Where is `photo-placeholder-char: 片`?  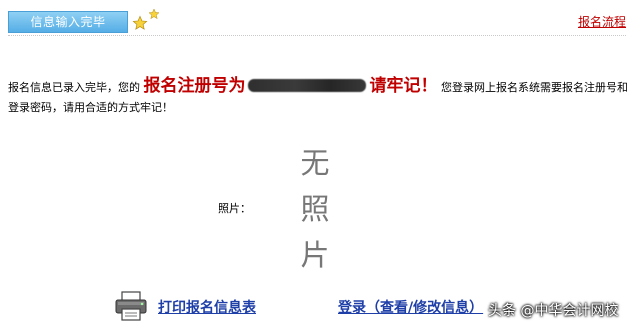 photo-placeholder-char: 片 is located at coordinates (315, 255).